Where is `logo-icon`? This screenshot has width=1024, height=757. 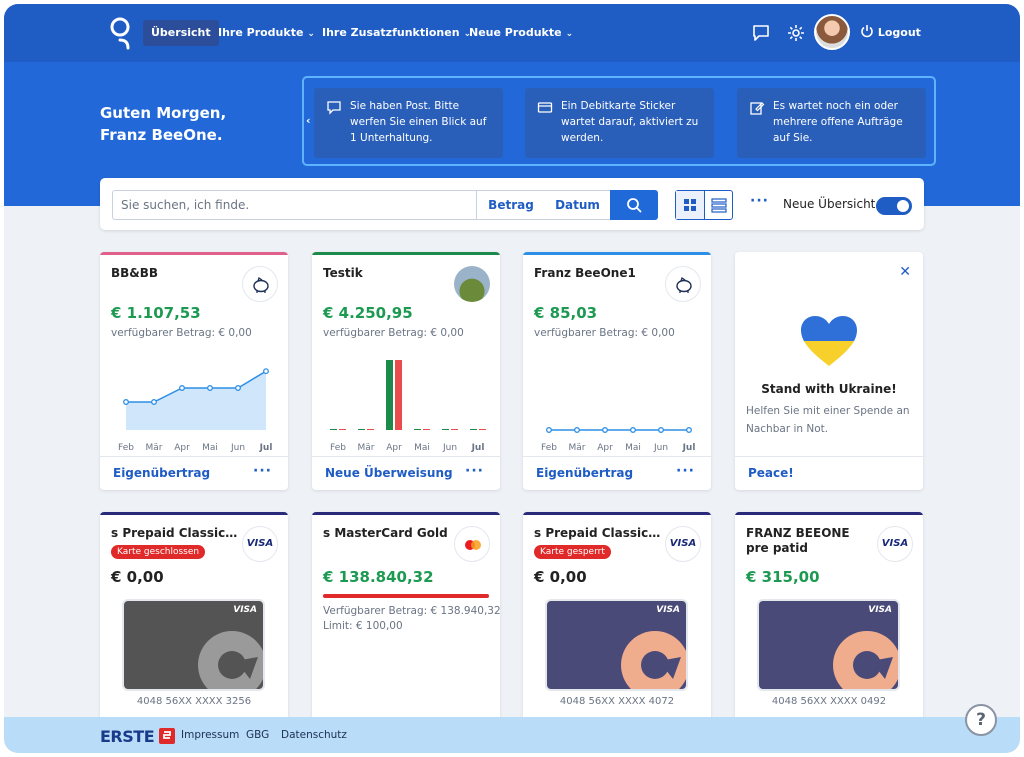
logo-icon is located at coordinates (120, 33).